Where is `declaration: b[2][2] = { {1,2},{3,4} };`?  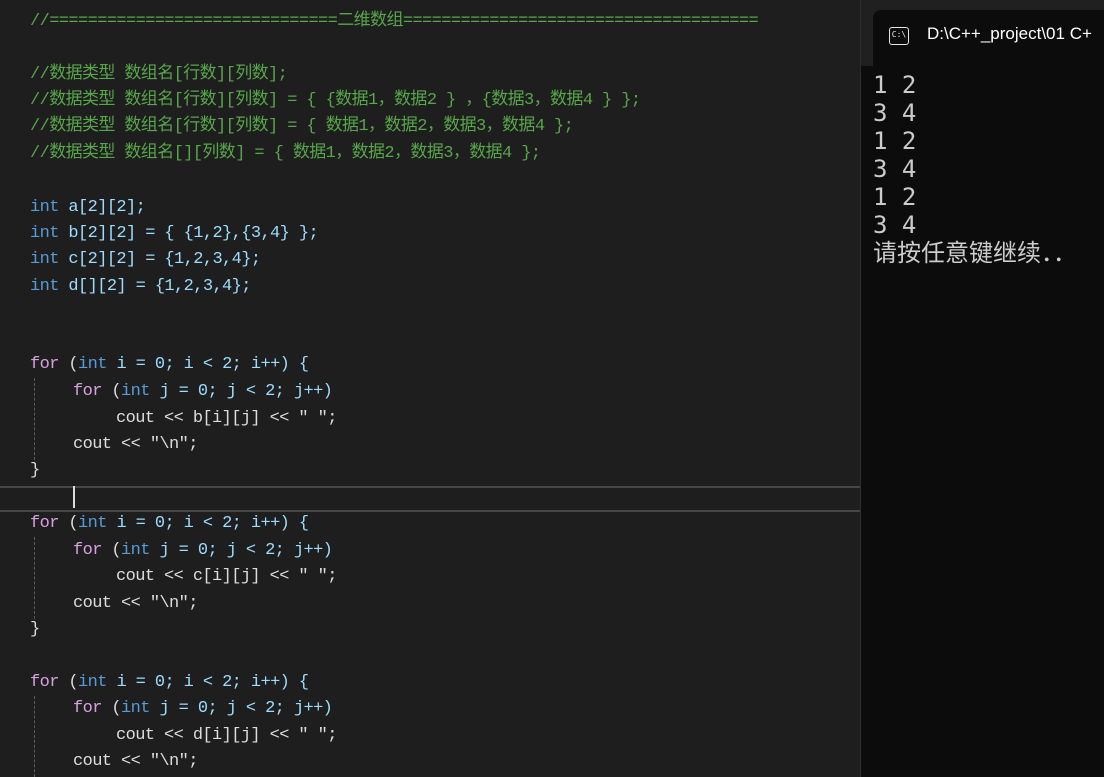
declaration: b[2][2] = { {1,2},{3,4} }; is located at coordinates (188, 233).